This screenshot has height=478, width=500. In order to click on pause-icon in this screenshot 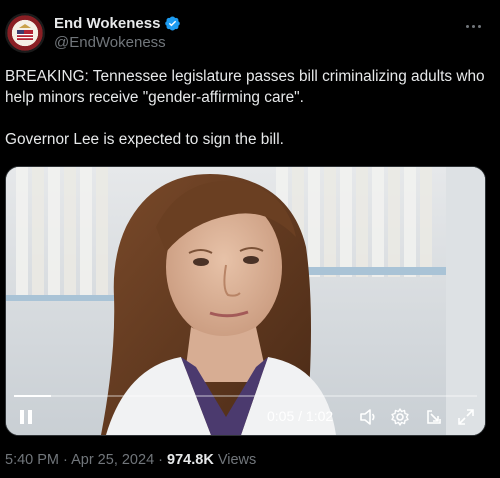, I will do `click(26, 417)`.